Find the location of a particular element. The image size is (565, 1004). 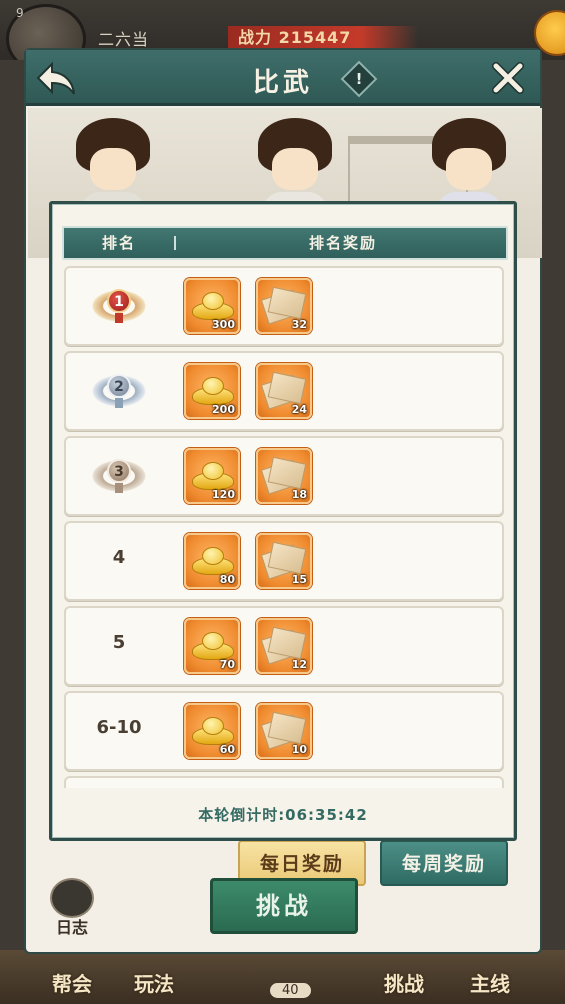

arena-title: 比武 is located at coordinates (282, 83).